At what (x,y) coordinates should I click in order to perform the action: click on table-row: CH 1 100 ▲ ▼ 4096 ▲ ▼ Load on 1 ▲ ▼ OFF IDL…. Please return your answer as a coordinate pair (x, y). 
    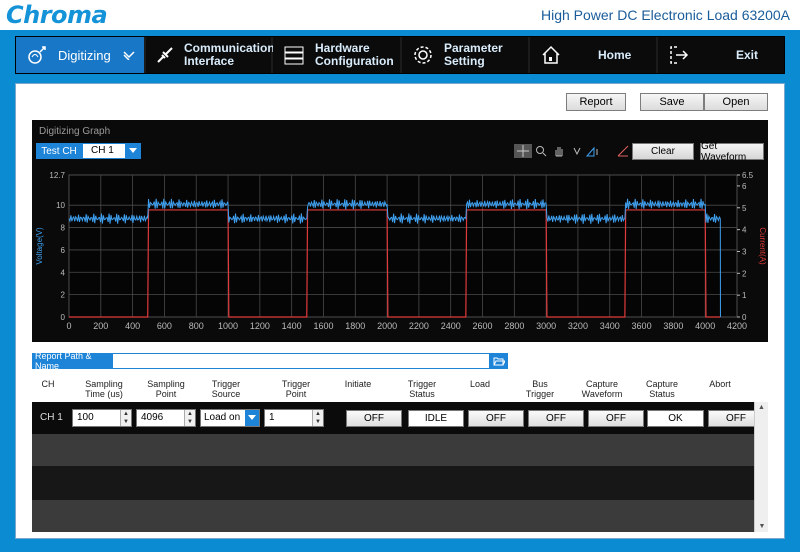
    Looking at the image, I should click on (398, 418).